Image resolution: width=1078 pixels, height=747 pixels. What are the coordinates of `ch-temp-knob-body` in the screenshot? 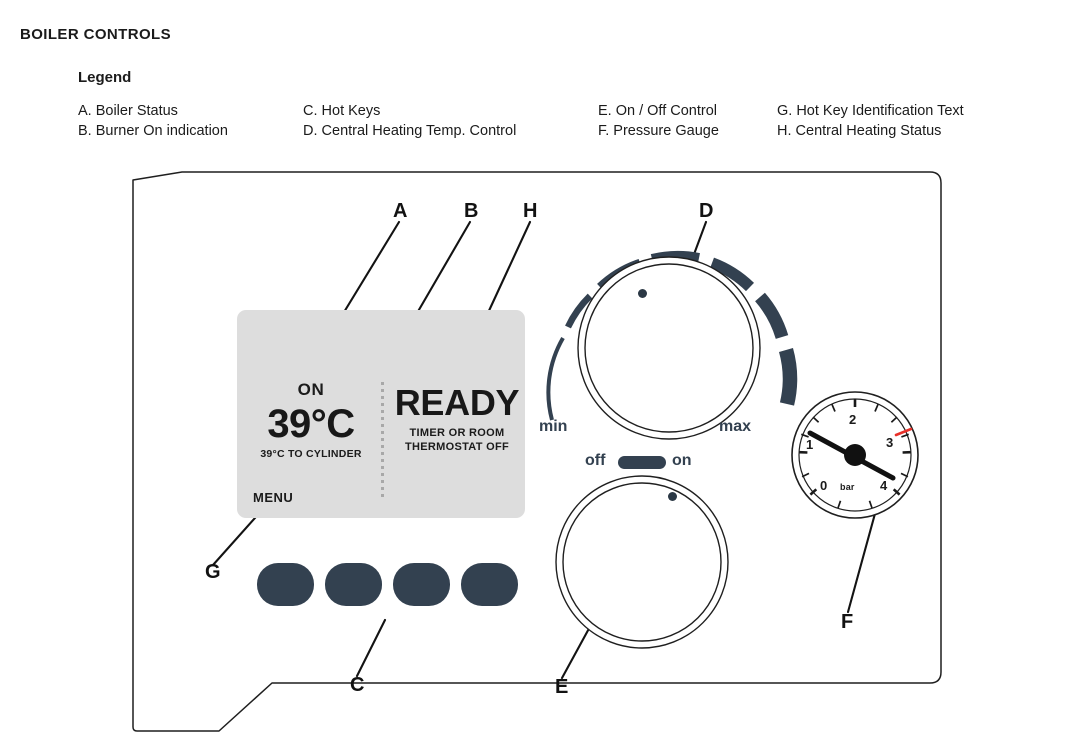 It's located at (669, 348).